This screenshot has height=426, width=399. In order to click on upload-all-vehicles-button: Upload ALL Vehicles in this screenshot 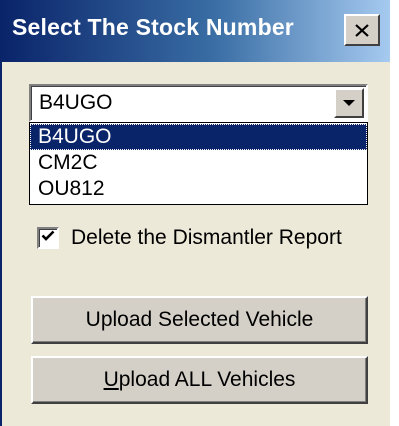, I will do `click(199, 380)`.